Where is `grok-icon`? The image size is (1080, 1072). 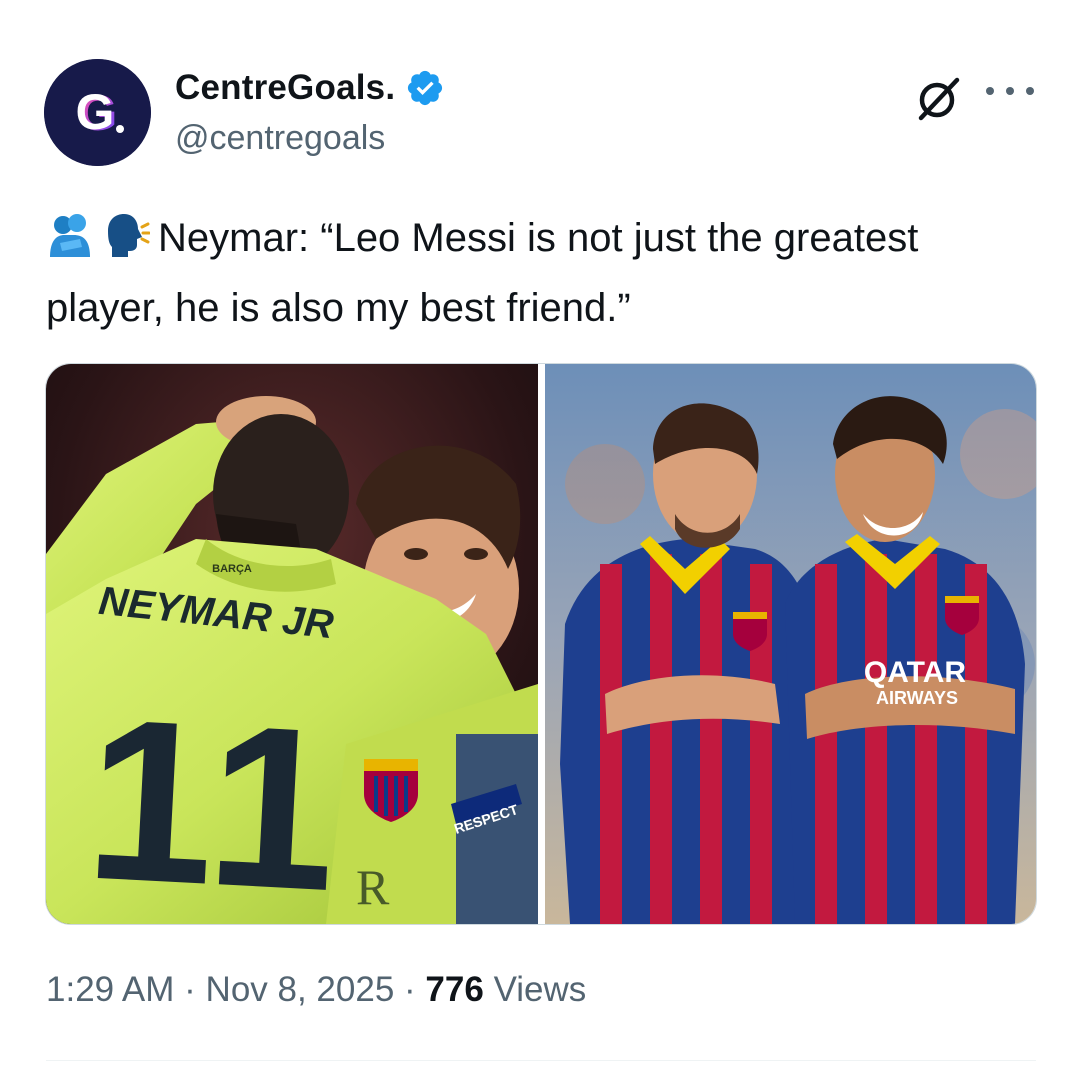 grok-icon is located at coordinates (939, 98).